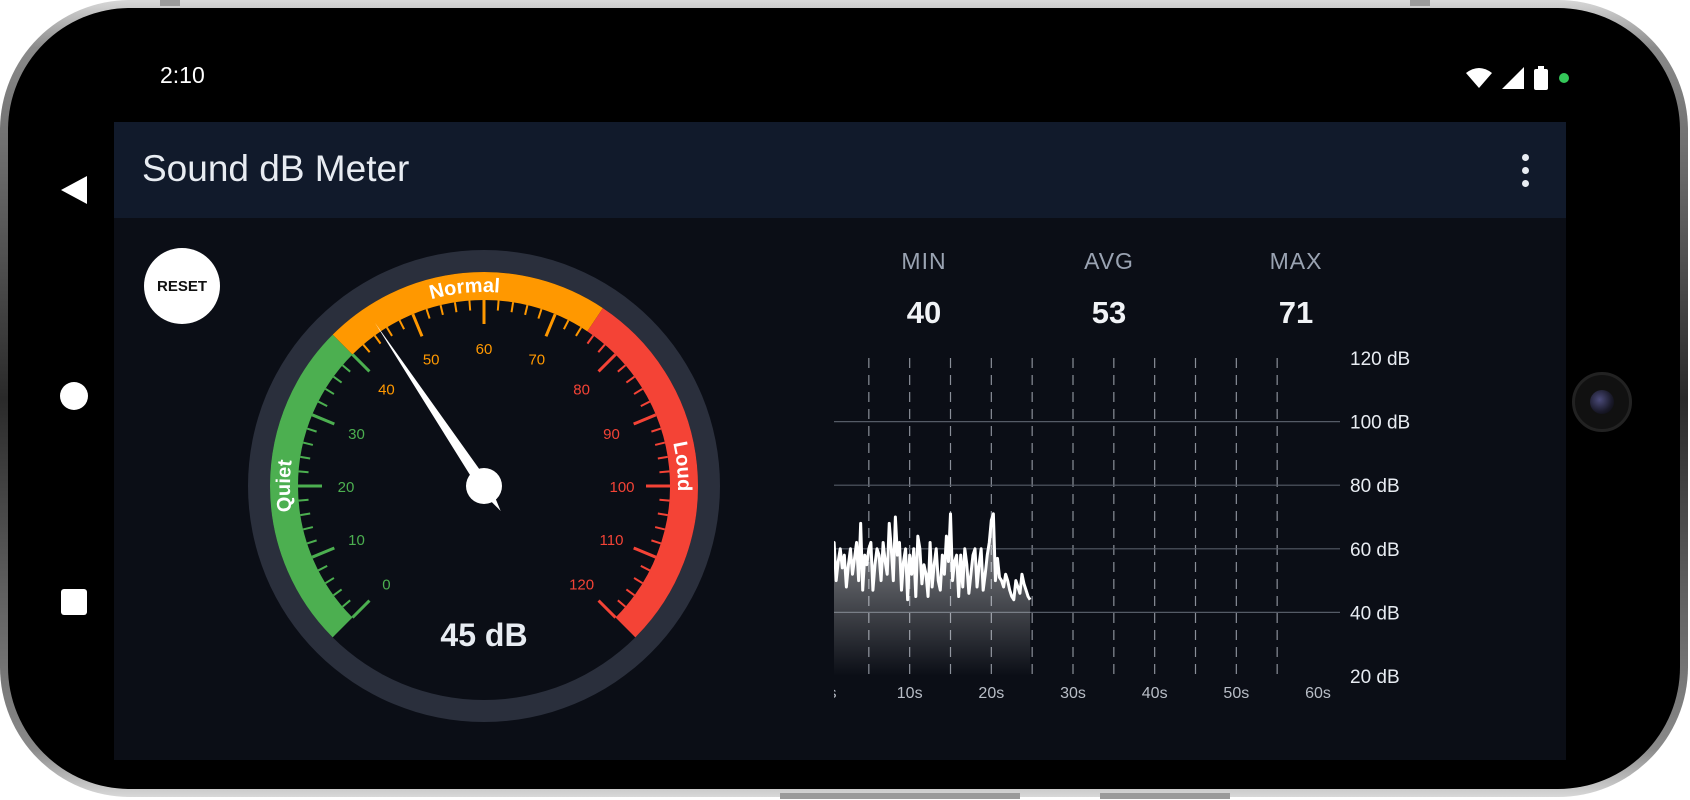 The height and width of the screenshot is (800, 1690). I want to click on camera-lens, so click(1602, 402).